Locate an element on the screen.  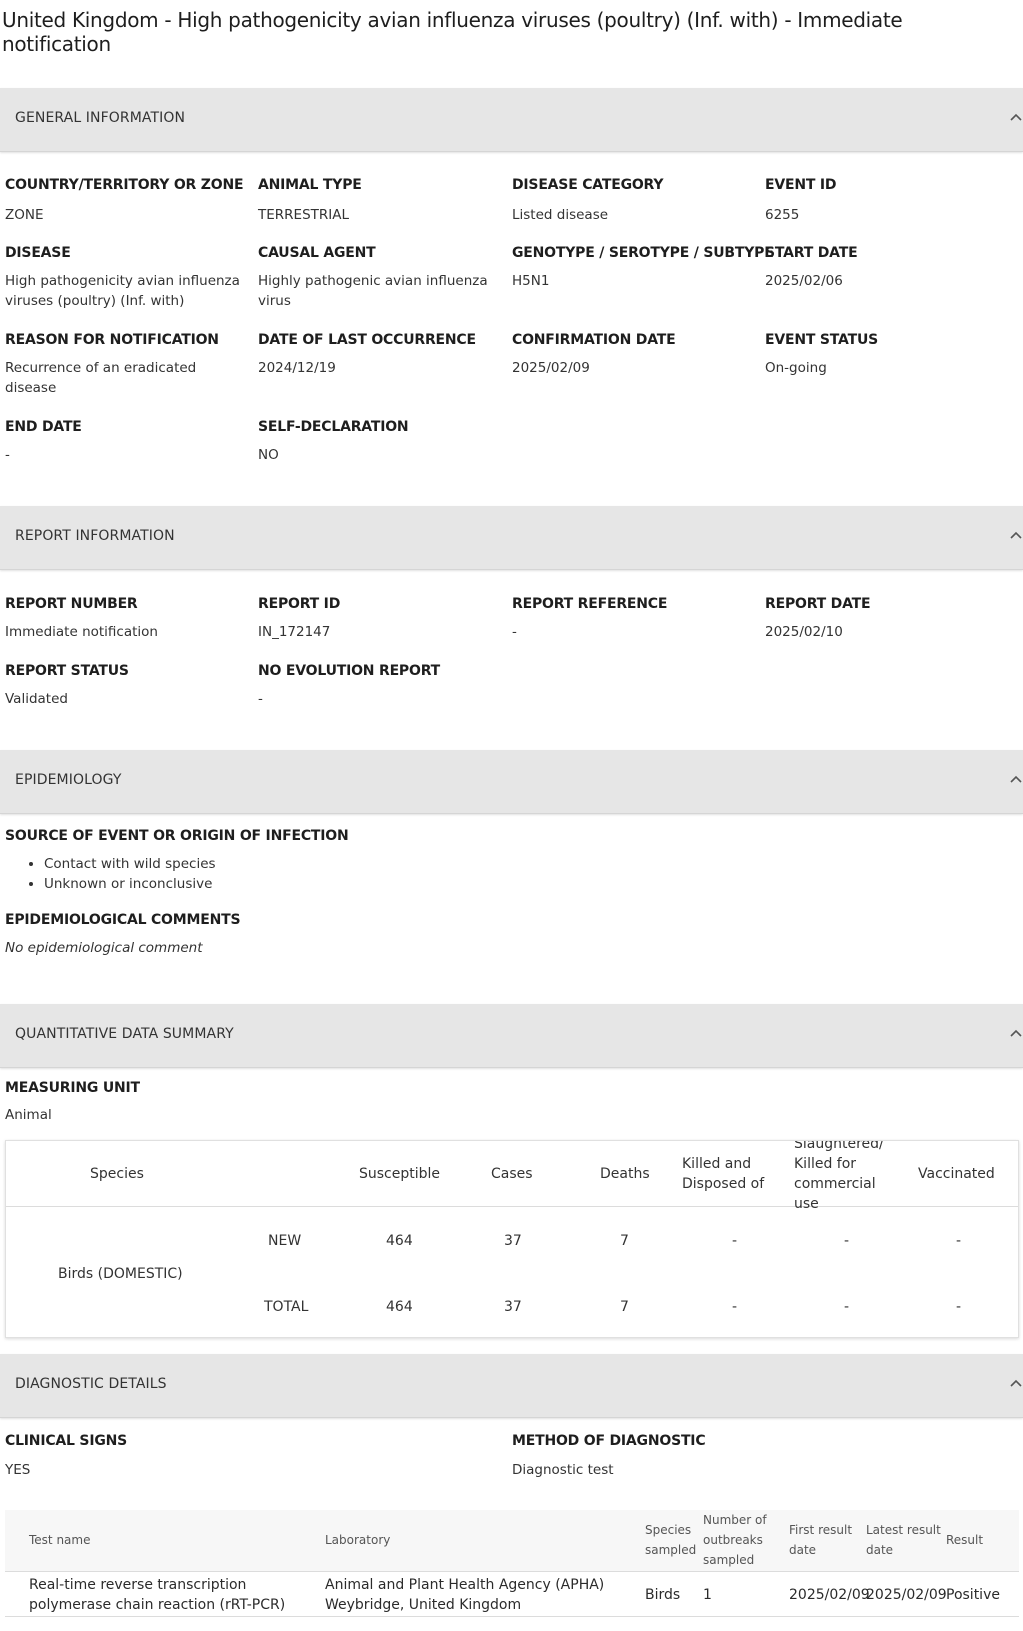
col-result: Result is located at coordinates (965, 1540).